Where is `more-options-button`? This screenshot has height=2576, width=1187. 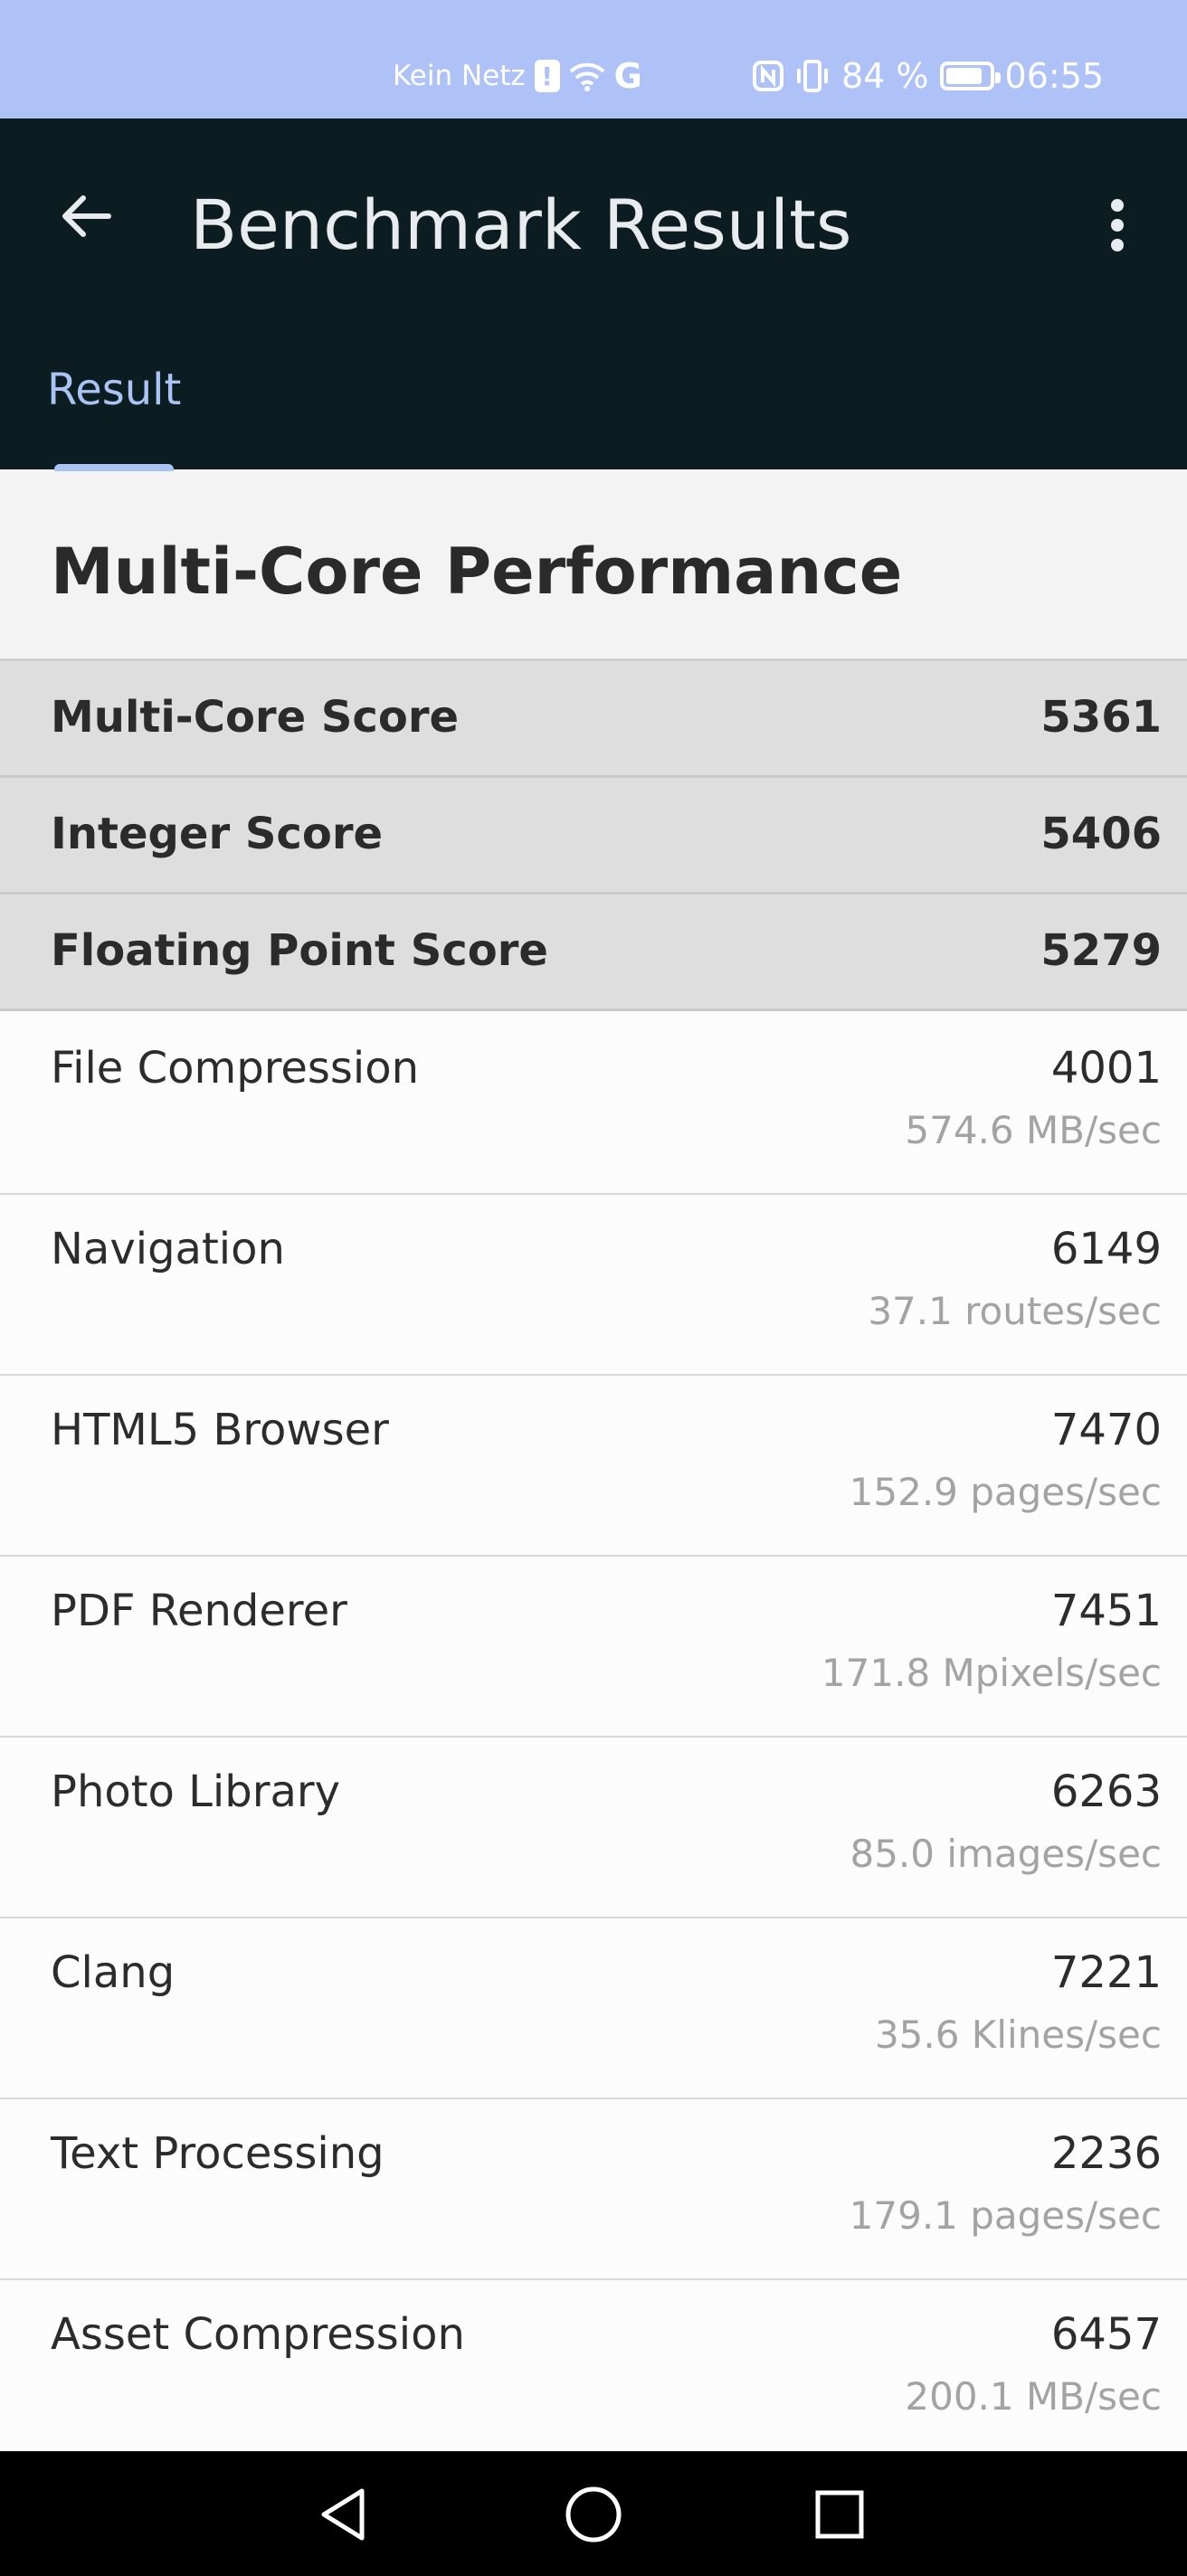 more-options-button is located at coordinates (1117, 225).